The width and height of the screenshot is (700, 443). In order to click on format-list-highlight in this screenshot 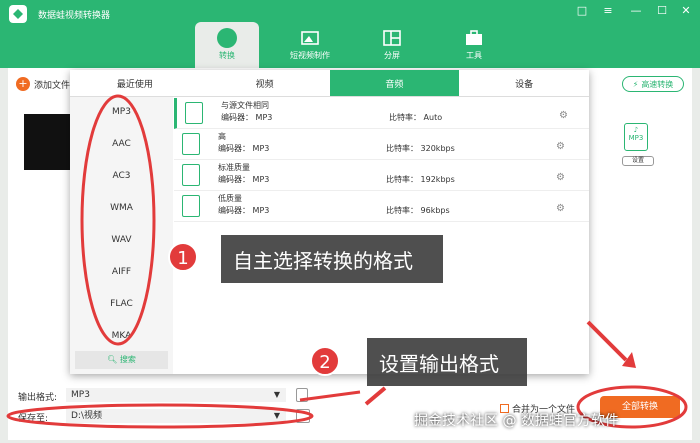, I will do `click(118, 220)`.